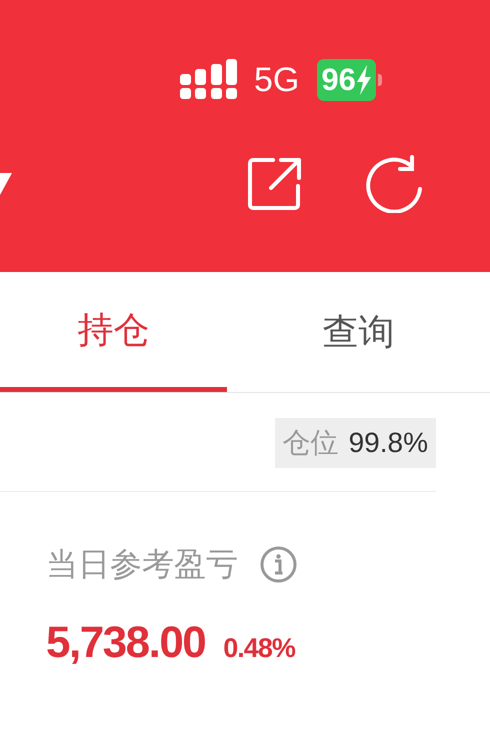 Image resolution: width=490 pixels, height=734 pixels. Describe the element at coordinates (209, 80) in the screenshot. I see `signal-icon` at that location.